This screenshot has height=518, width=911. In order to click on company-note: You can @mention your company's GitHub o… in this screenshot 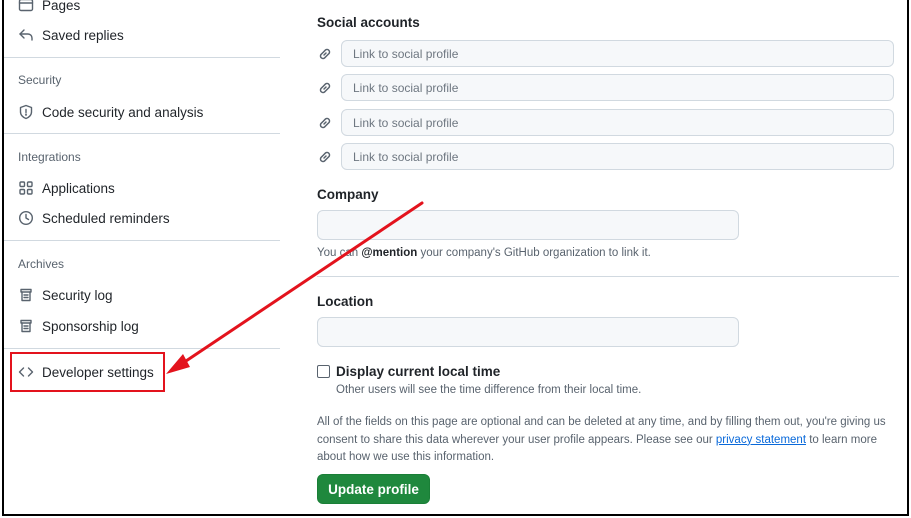, I will do `click(484, 253)`.